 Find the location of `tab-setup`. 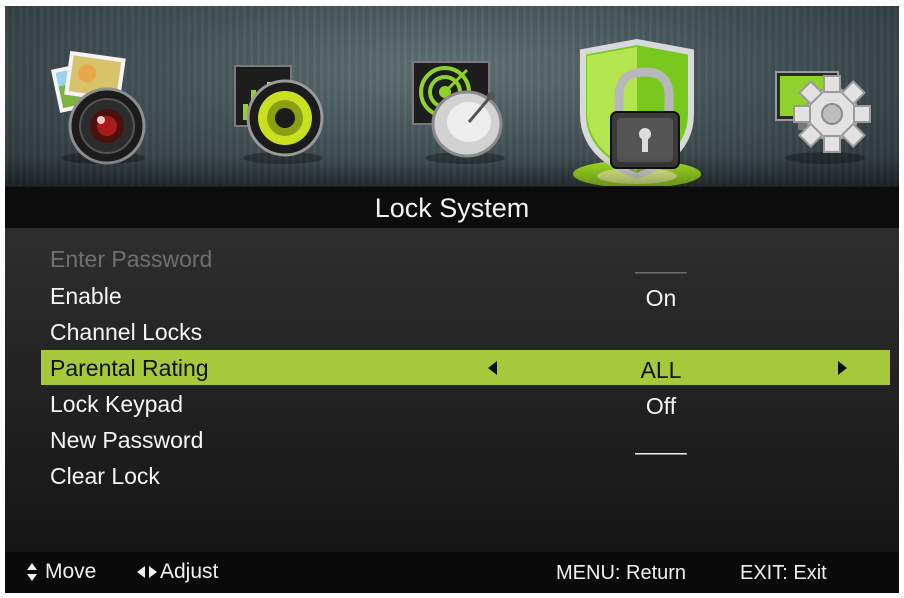

tab-setup is located at coordinates (825, 96).